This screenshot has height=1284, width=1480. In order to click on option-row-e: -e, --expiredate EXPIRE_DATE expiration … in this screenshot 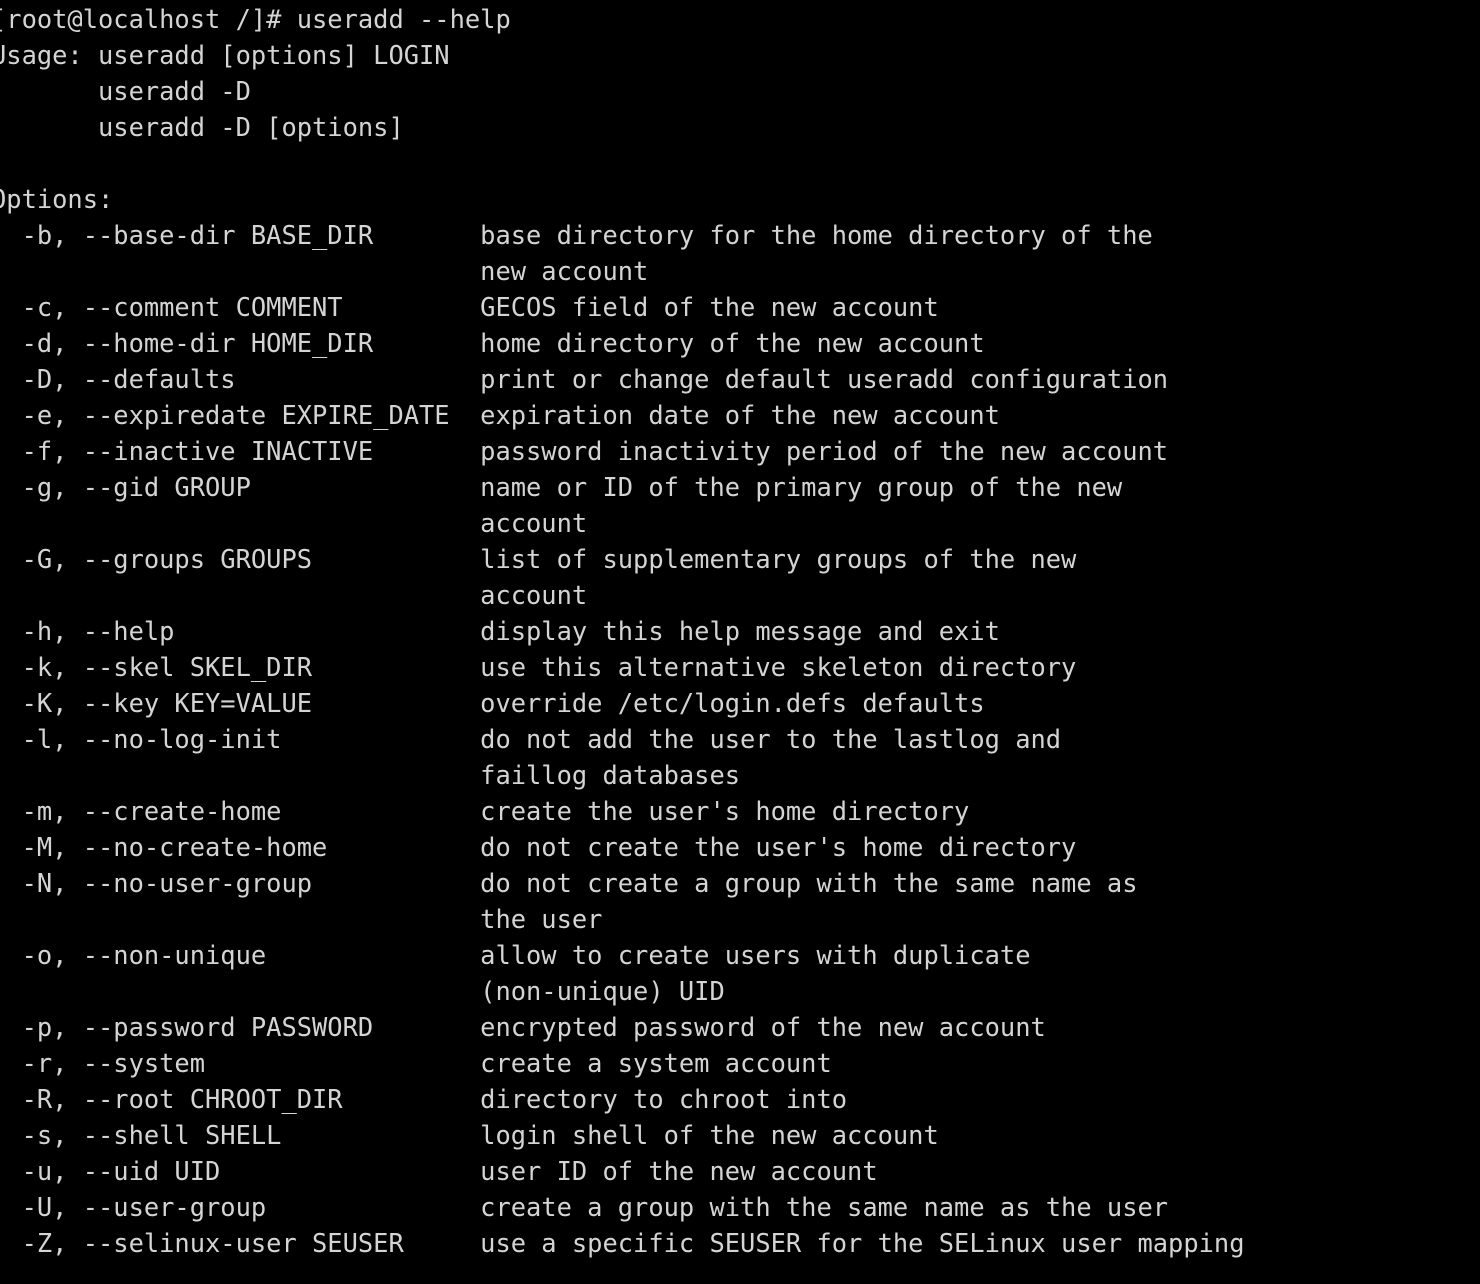, I will do `click(500, 415)`.